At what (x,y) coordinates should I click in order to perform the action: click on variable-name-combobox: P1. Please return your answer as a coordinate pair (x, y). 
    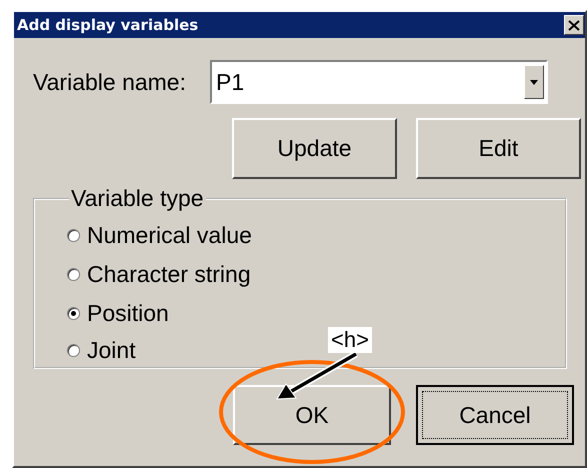
    Looking at the image, I should click on (379, 82).